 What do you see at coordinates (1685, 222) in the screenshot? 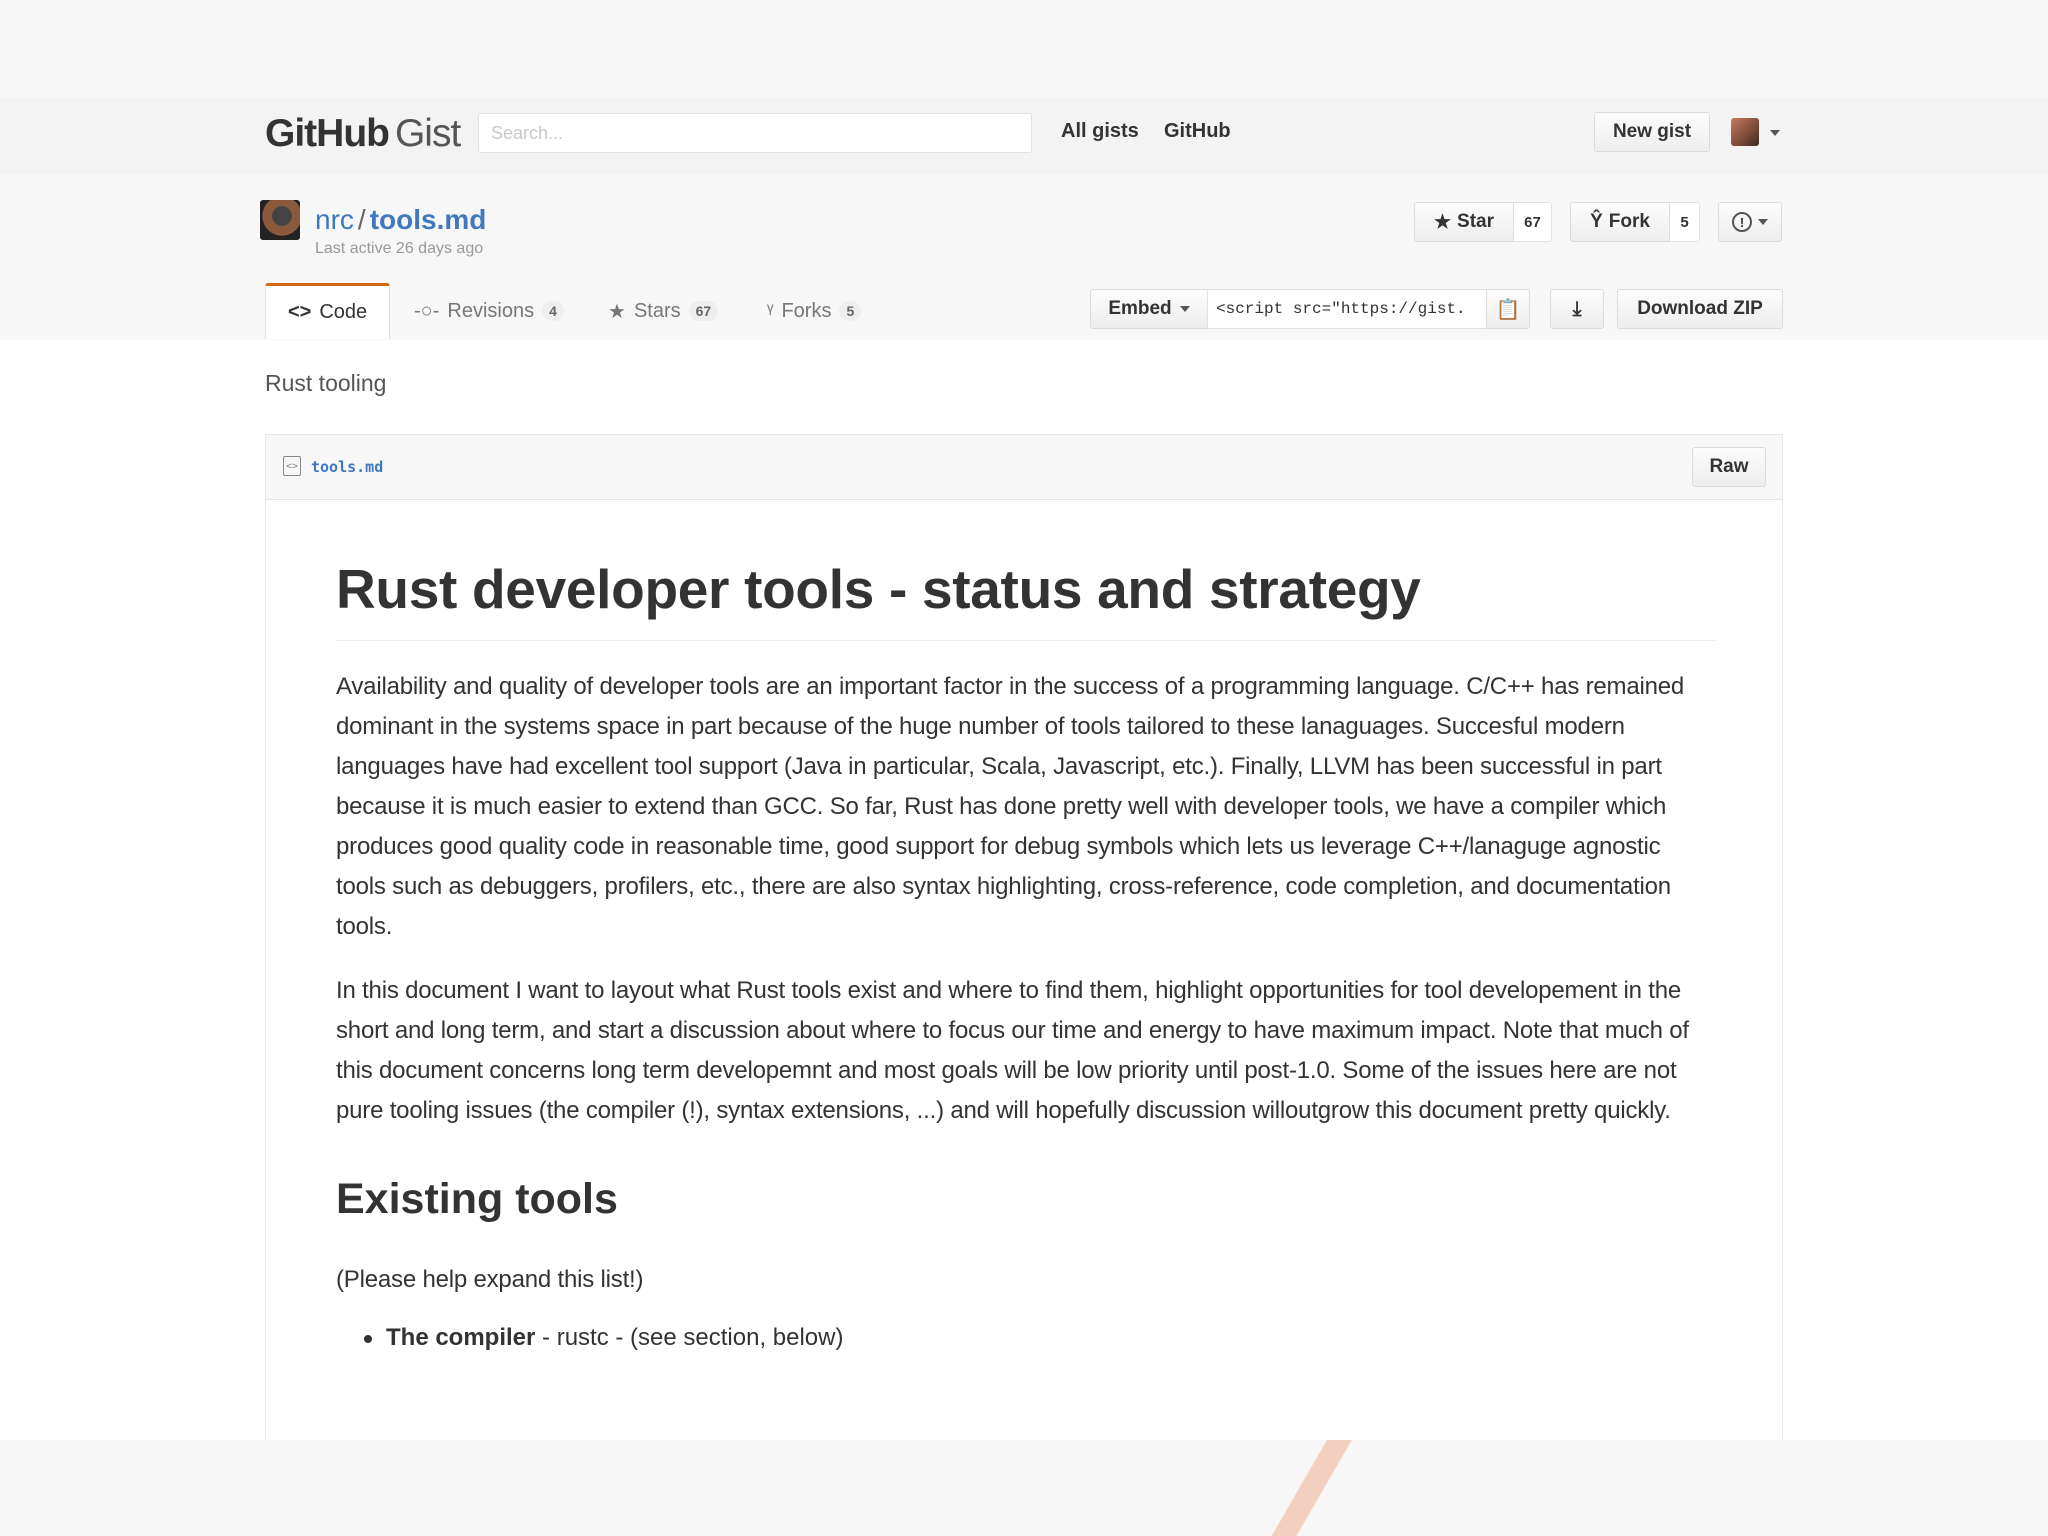
I see `fork-count: 5` at bounding box center [1685, 222].